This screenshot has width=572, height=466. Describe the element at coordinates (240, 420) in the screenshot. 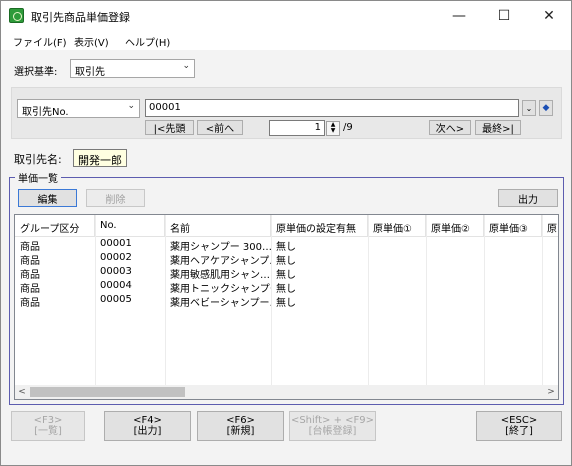

I see `f6-key: <F6>` at that location.